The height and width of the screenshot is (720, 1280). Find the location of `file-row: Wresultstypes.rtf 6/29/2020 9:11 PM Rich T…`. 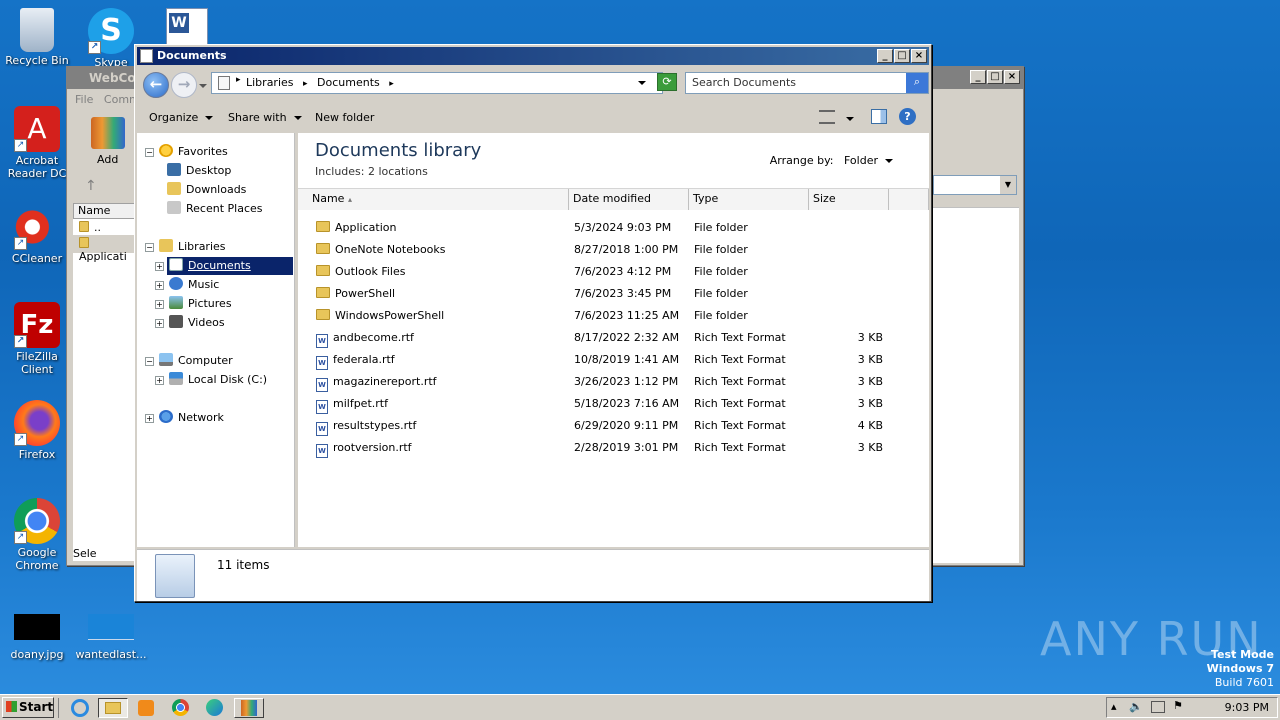

file-row: Wresultstypes.rtf 6/29/2020 9:11 PM Rich T… is located at coordinates (613, 426).